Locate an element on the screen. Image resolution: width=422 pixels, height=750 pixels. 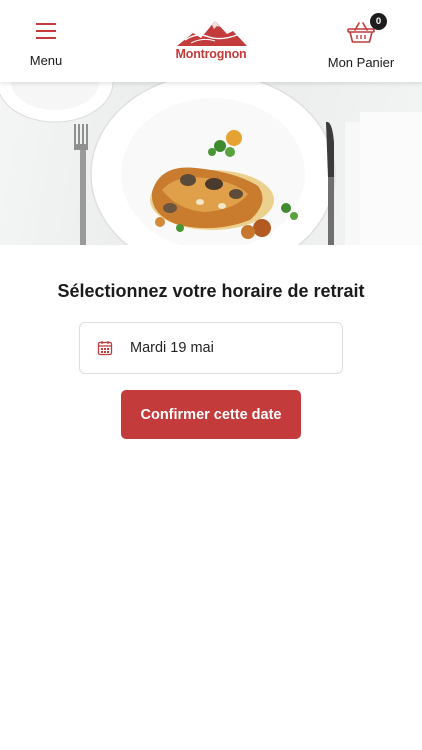
cart-button: 0 Mon Panier is located at coordinates (361, 41).